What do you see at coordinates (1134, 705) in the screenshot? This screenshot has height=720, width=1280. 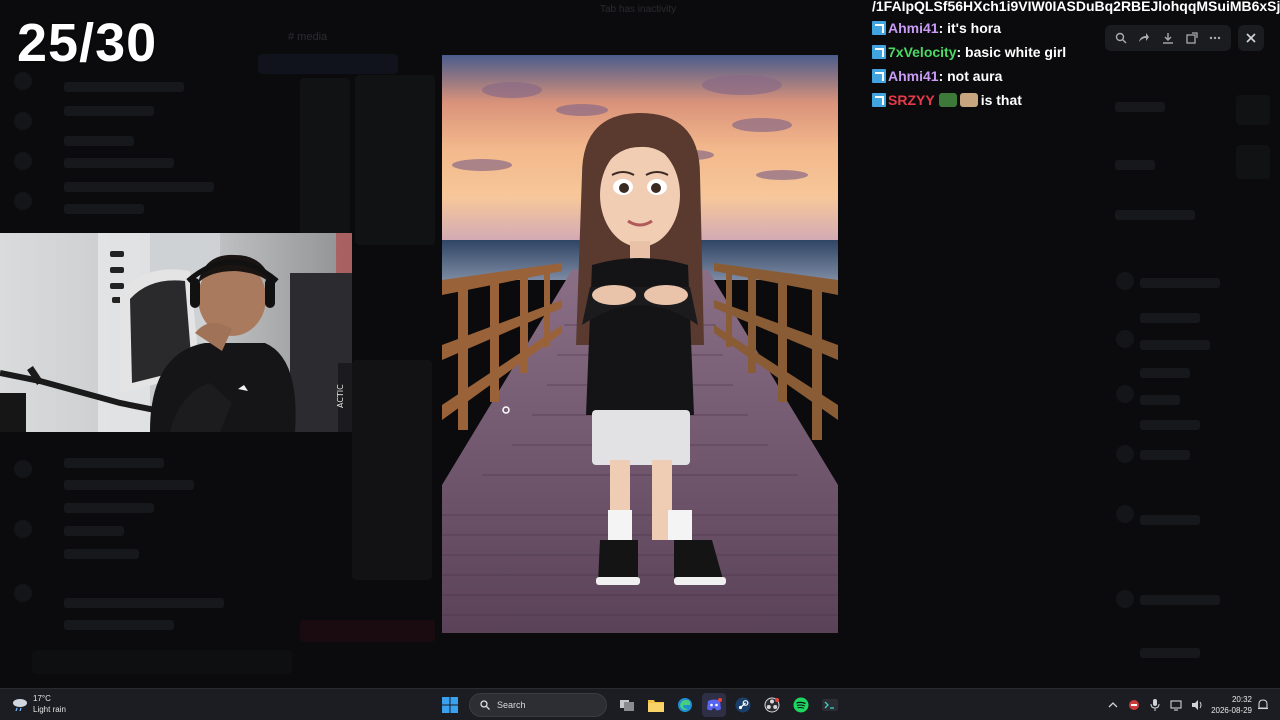 I see `antivirus-icon` at bounding box center [1134, 705].